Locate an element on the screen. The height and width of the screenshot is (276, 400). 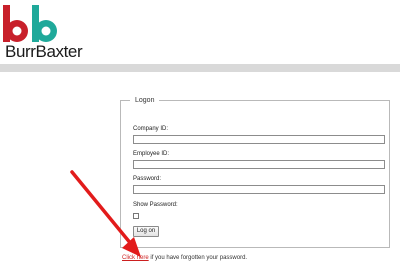
company-id-input is located at coordinates (259, 139).